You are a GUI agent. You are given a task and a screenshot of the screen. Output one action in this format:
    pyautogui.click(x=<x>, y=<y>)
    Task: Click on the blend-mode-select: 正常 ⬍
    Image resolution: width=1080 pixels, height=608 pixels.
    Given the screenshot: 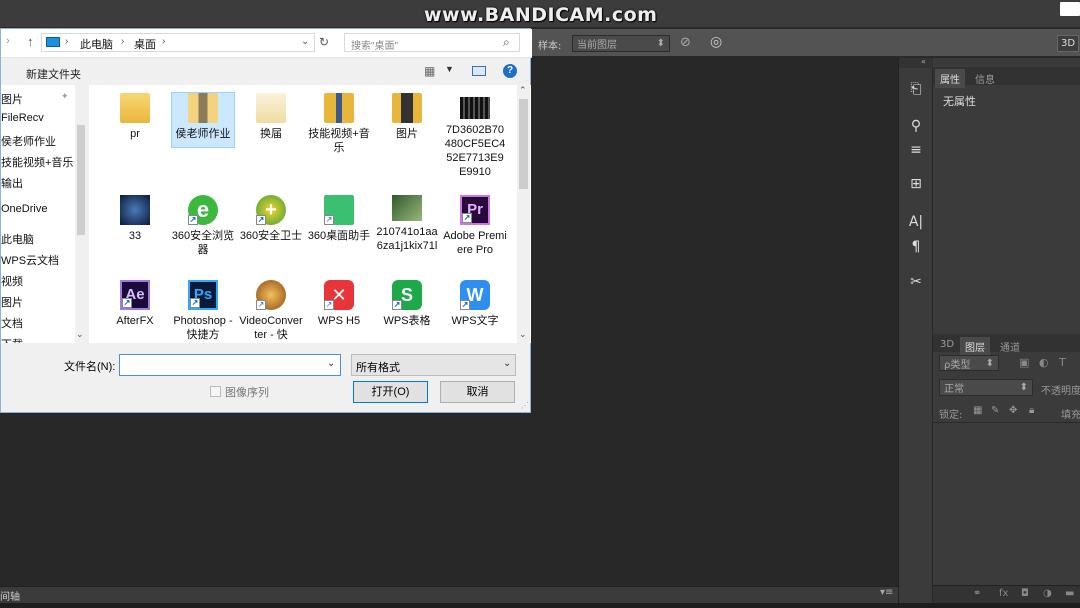 What is the action you would take?
    pyautogui.click(x=986, y=387)
    